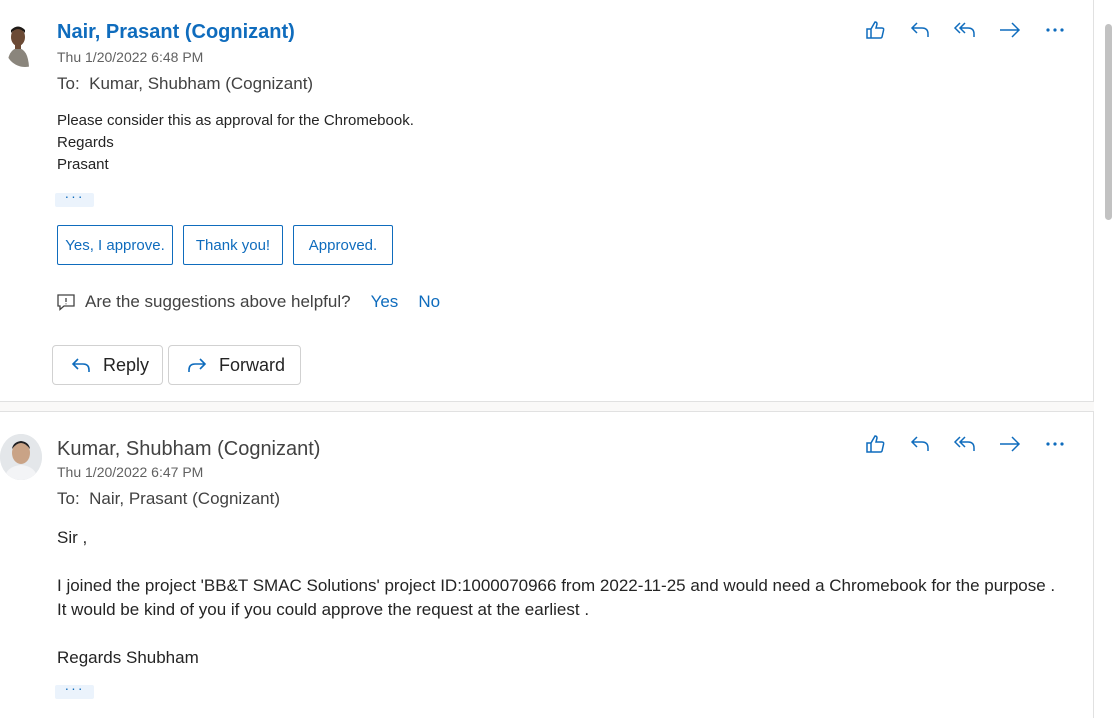  Describe the element at coordinates (188, 449) in the screenshot. I see `sender-name: Kumar, Shubham (Cognizant)` at that location.